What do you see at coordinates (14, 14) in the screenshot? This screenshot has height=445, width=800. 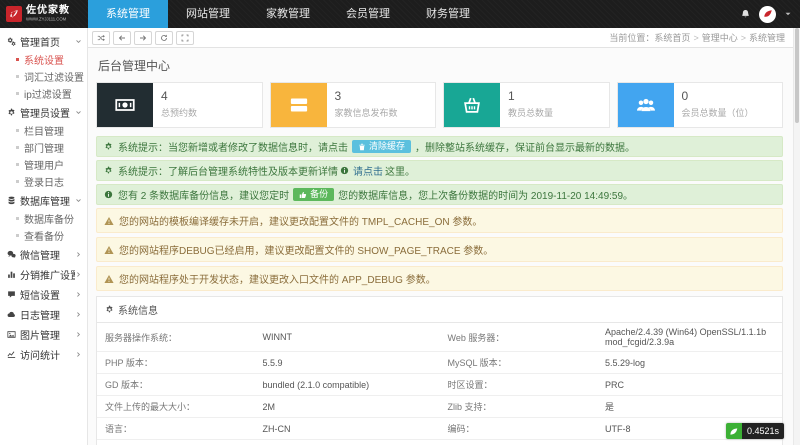 I see `logo-icon` at bounding box center [14, 14].